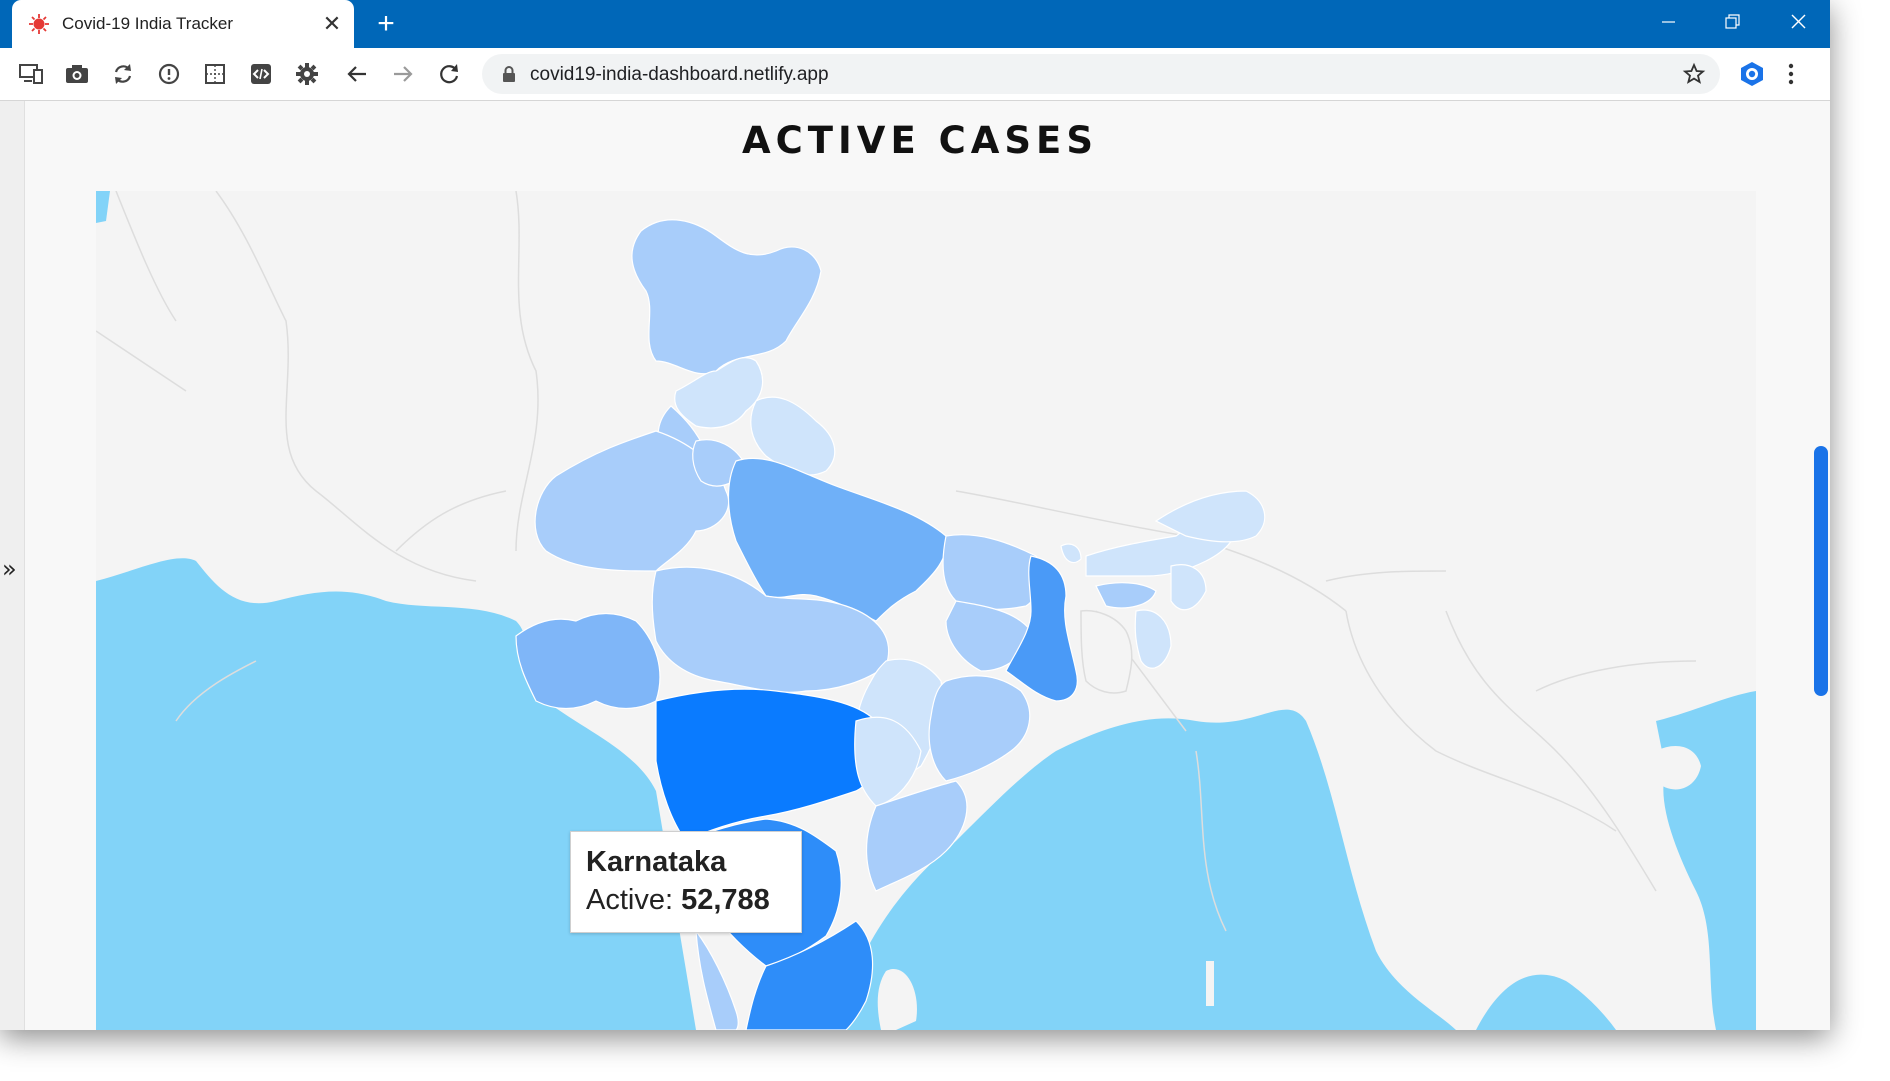 This screenshot has width=1890, height=1081. What do you see at coordinates (1694, 74) in the screenshot?
I see `bookmark-star-icon` at bounding box center [1694, 74].